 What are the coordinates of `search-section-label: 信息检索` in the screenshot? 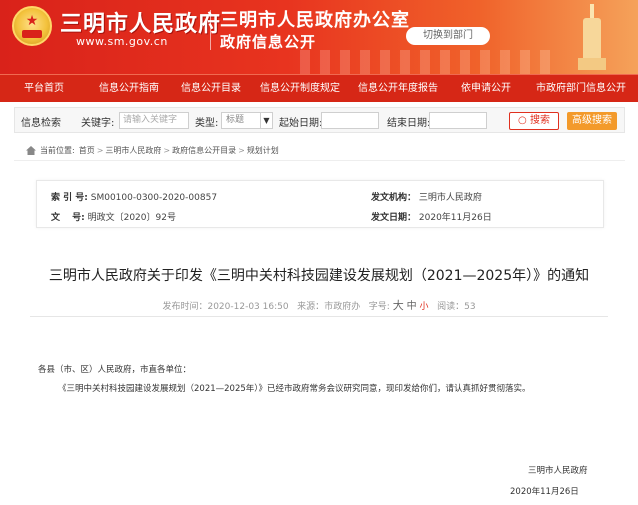 It's located at (41, 123).